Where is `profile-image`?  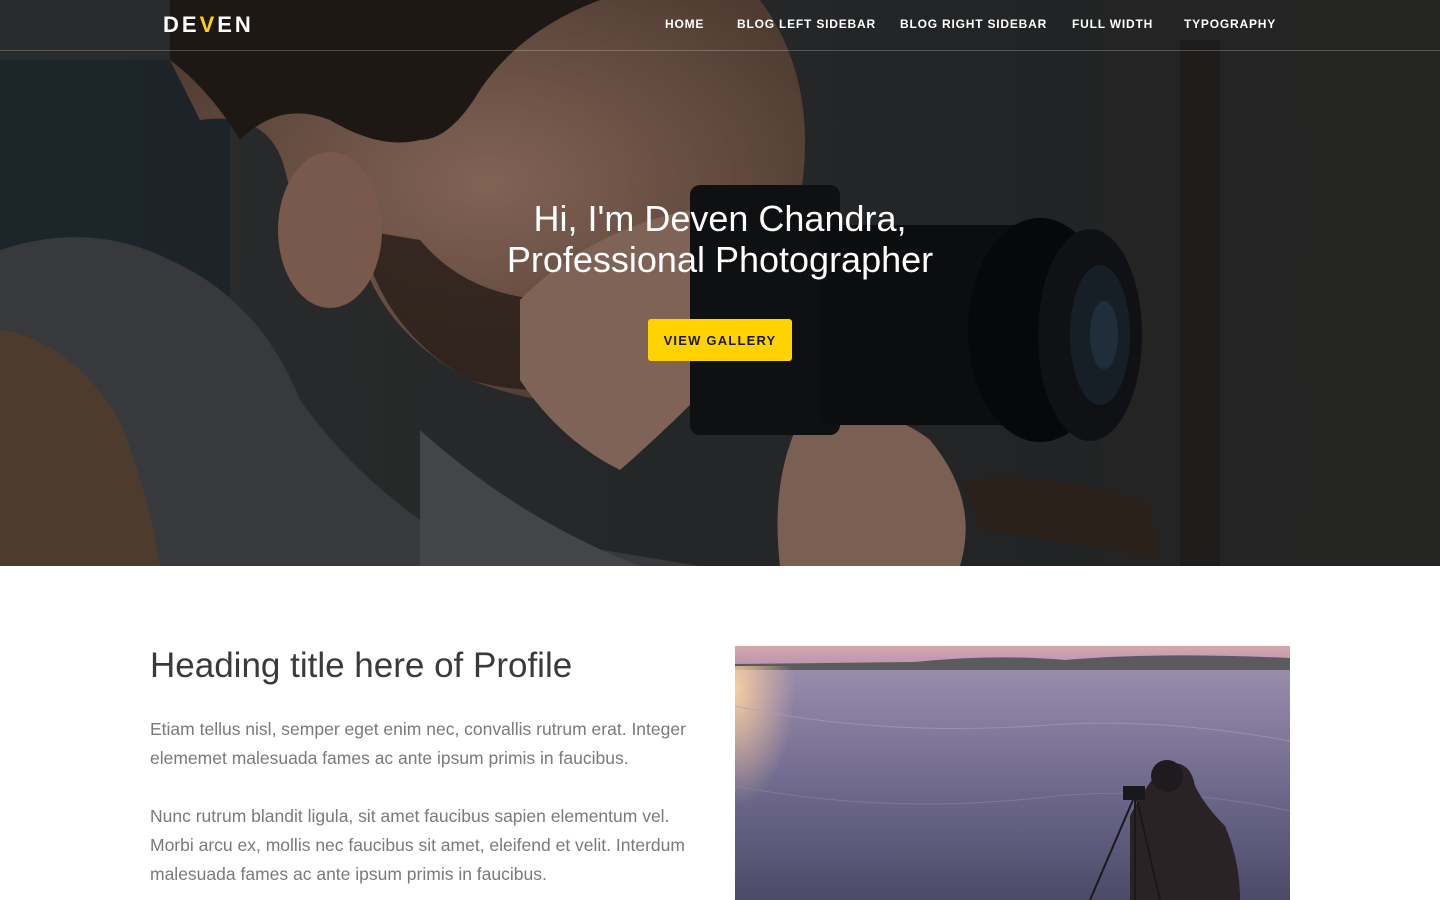 profile-image is located at coordinates (1012, 773).